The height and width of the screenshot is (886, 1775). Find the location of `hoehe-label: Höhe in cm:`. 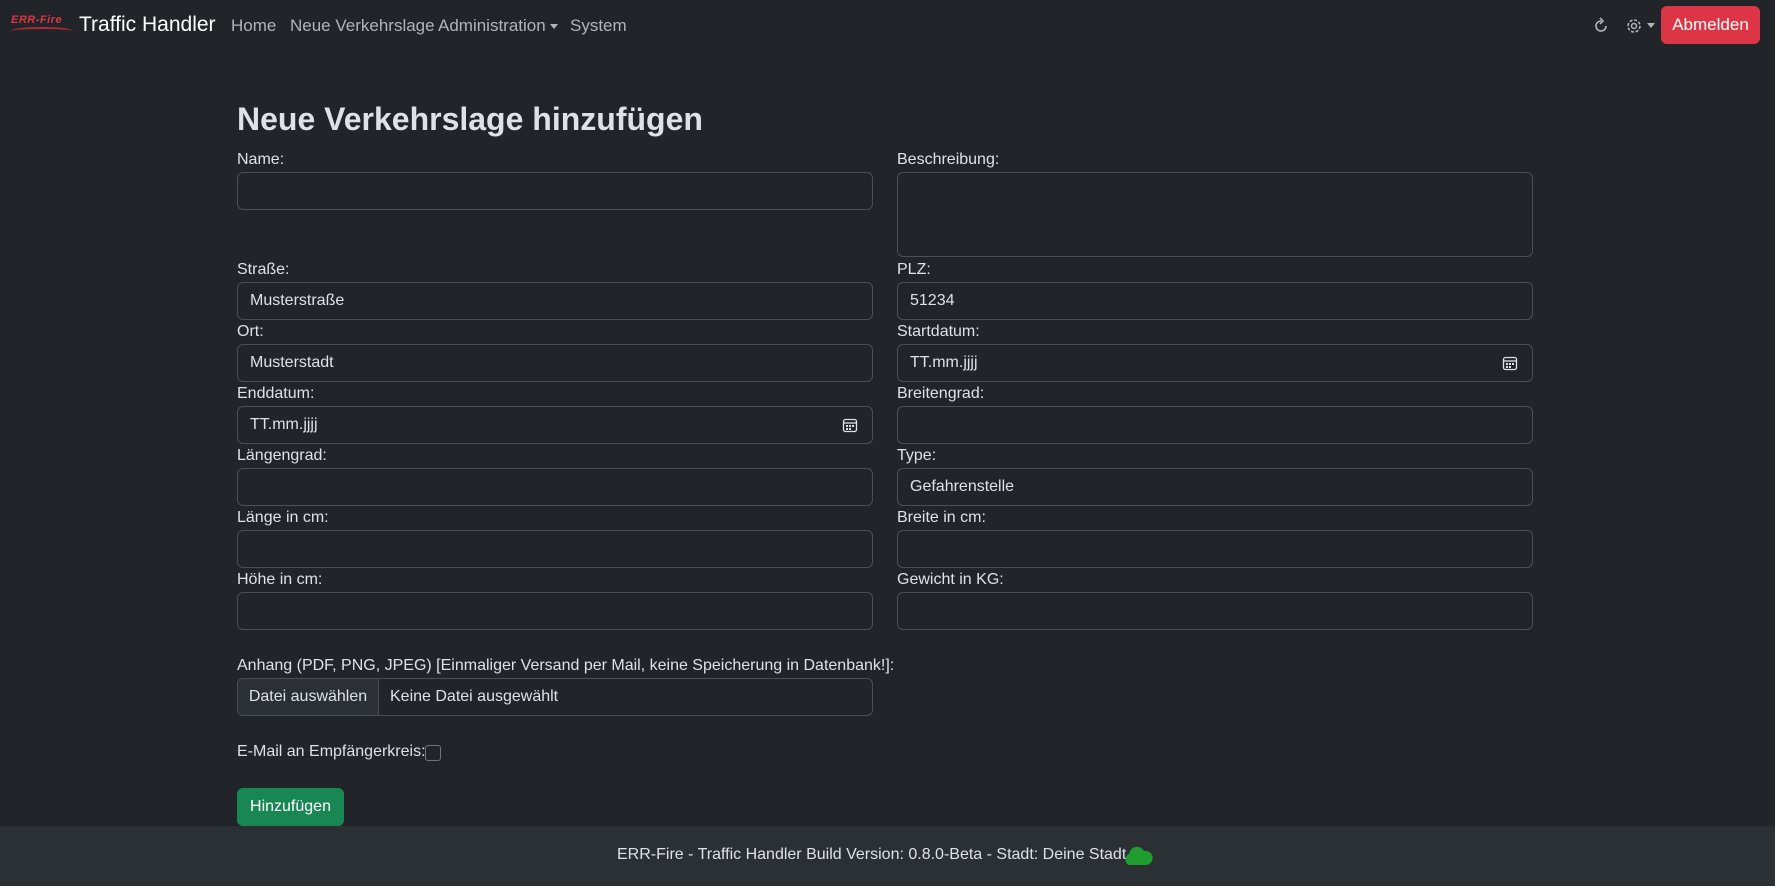

hoehe-label: Höhe in cm: is located at coordinates (280, 579).